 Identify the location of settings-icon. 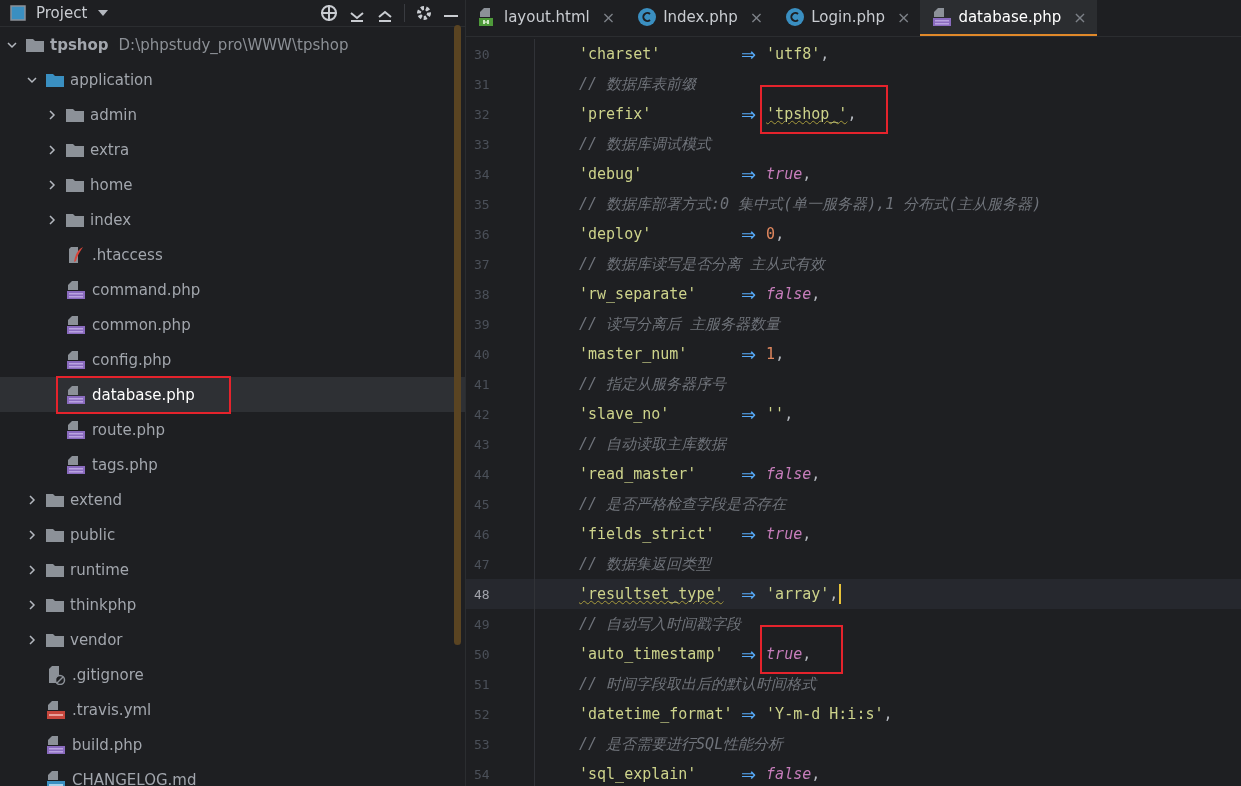
(424, 13).